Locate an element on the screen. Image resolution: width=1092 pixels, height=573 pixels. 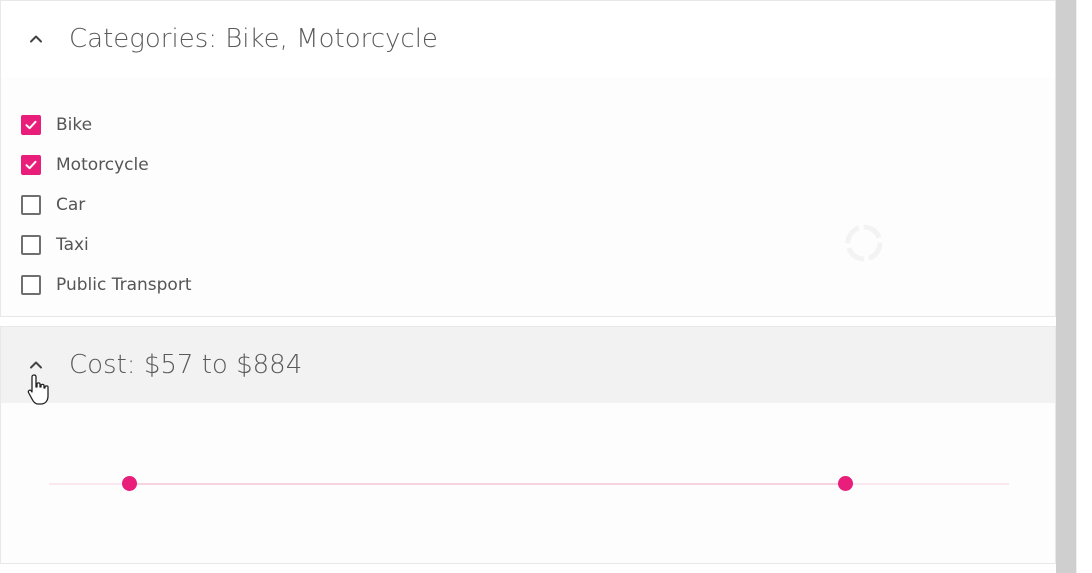
cost-range-slider is located at coordinates (529, 483).